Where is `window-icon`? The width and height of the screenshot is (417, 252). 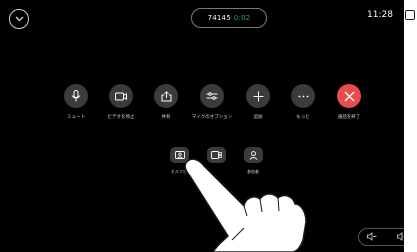 window-icon is located at coordinates (410, 15).